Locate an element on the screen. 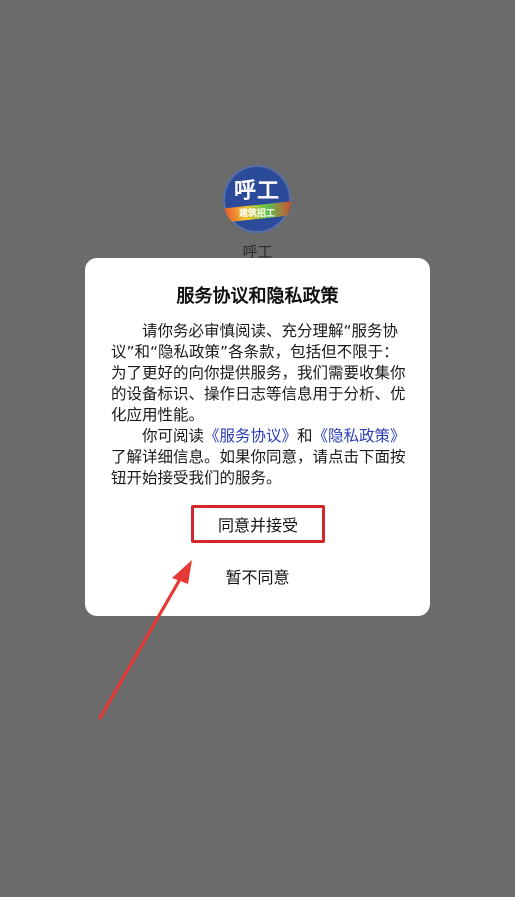 The height and width of the screenshot is (897, 515). dialog-title: 服务协议和隐私政策 is located at coordinates (257, 296).